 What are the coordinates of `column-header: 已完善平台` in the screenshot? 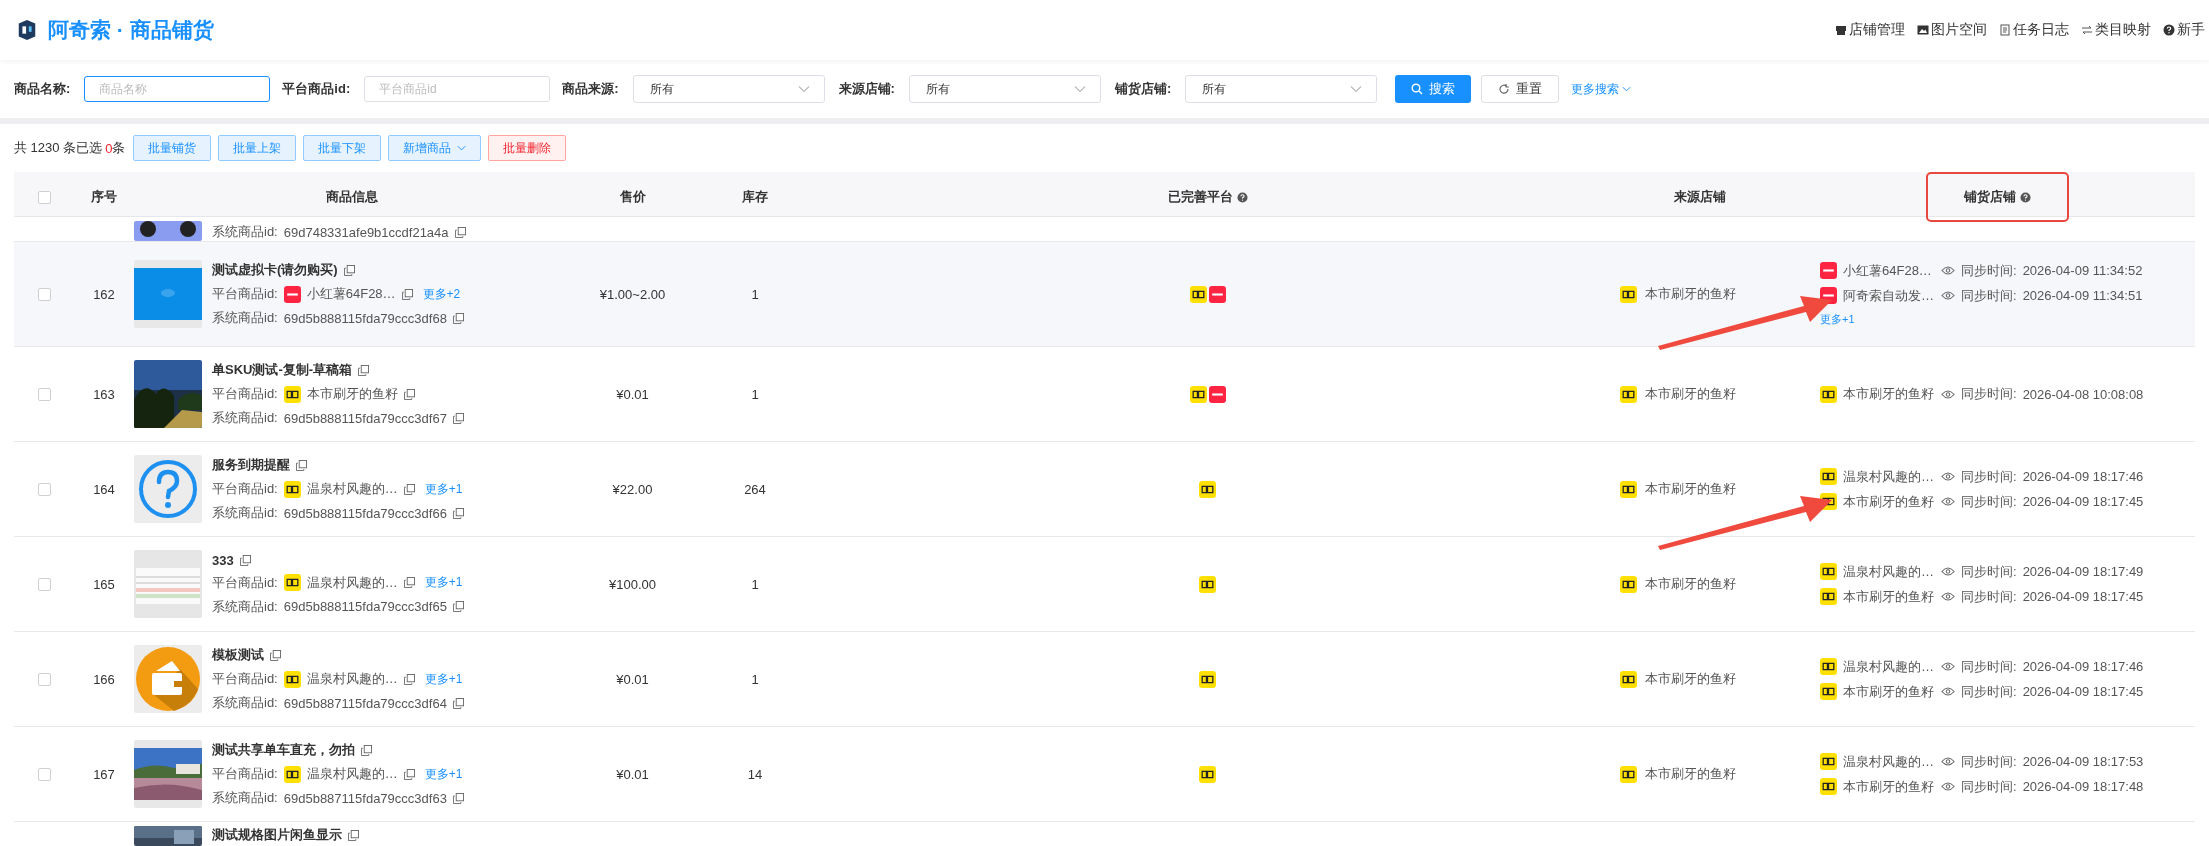 It's located at (1200, 197).